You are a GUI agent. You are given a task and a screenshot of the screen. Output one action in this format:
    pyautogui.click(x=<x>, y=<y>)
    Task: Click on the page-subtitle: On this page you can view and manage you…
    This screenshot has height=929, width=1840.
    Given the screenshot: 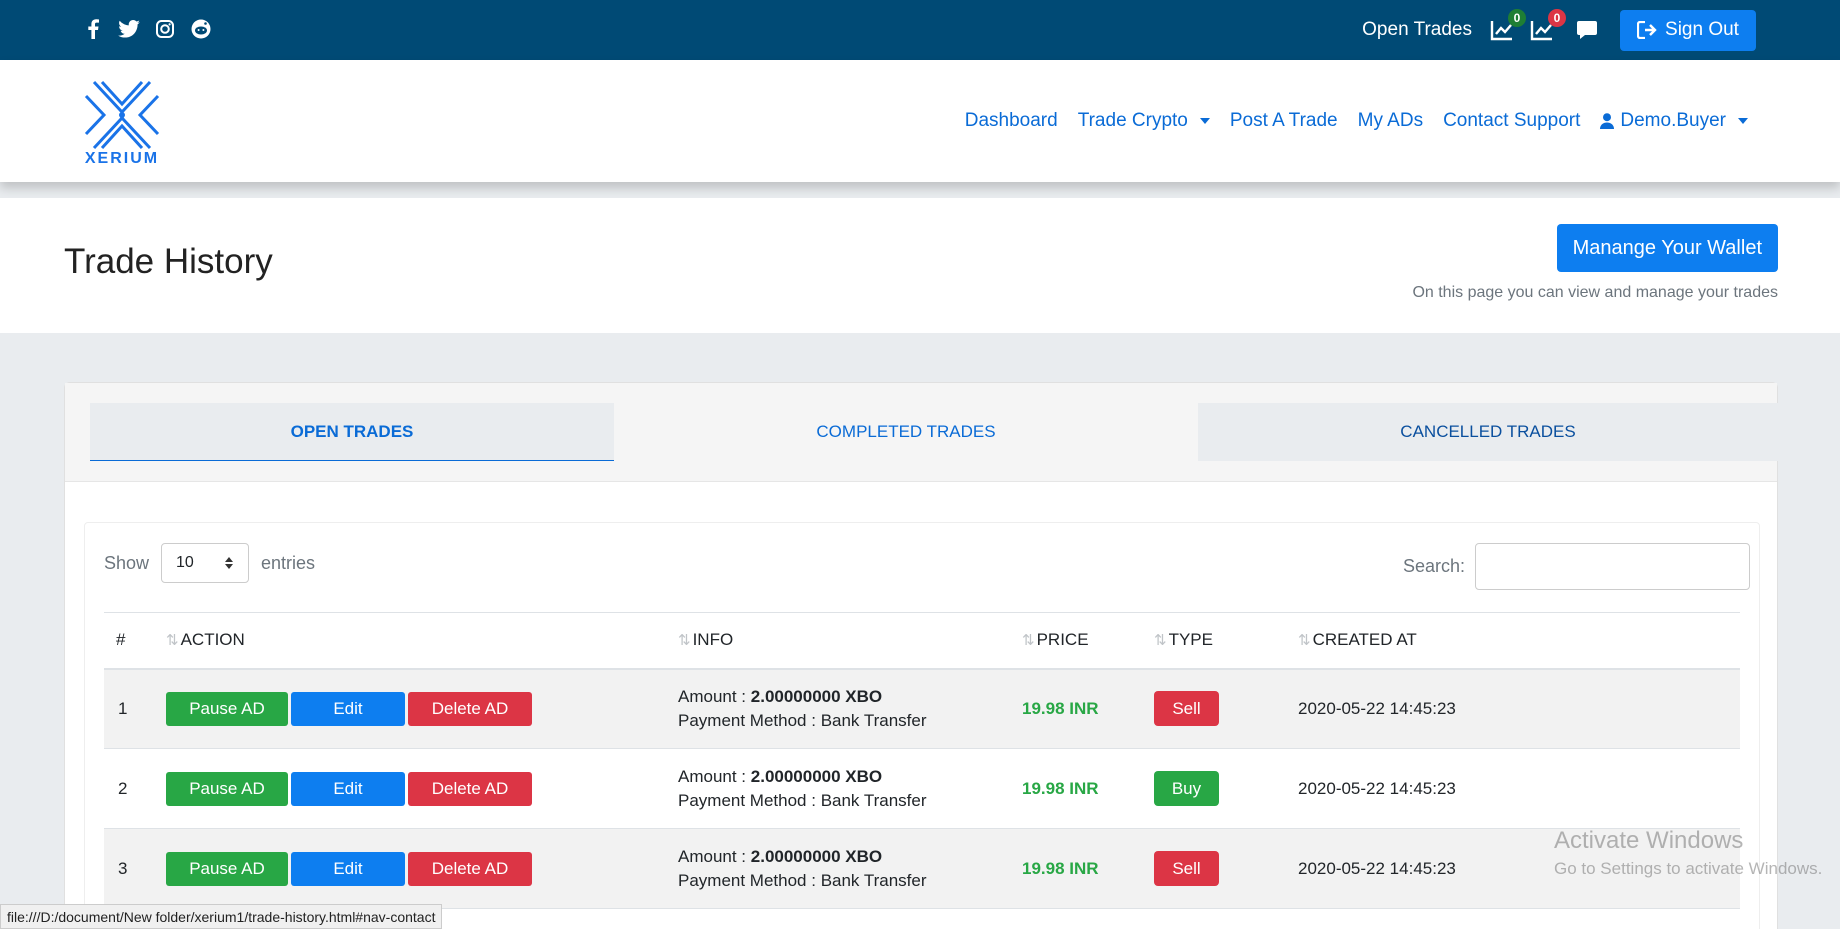 What is the action you would take?
    pyautogui.click(x=1595, y=292)
    